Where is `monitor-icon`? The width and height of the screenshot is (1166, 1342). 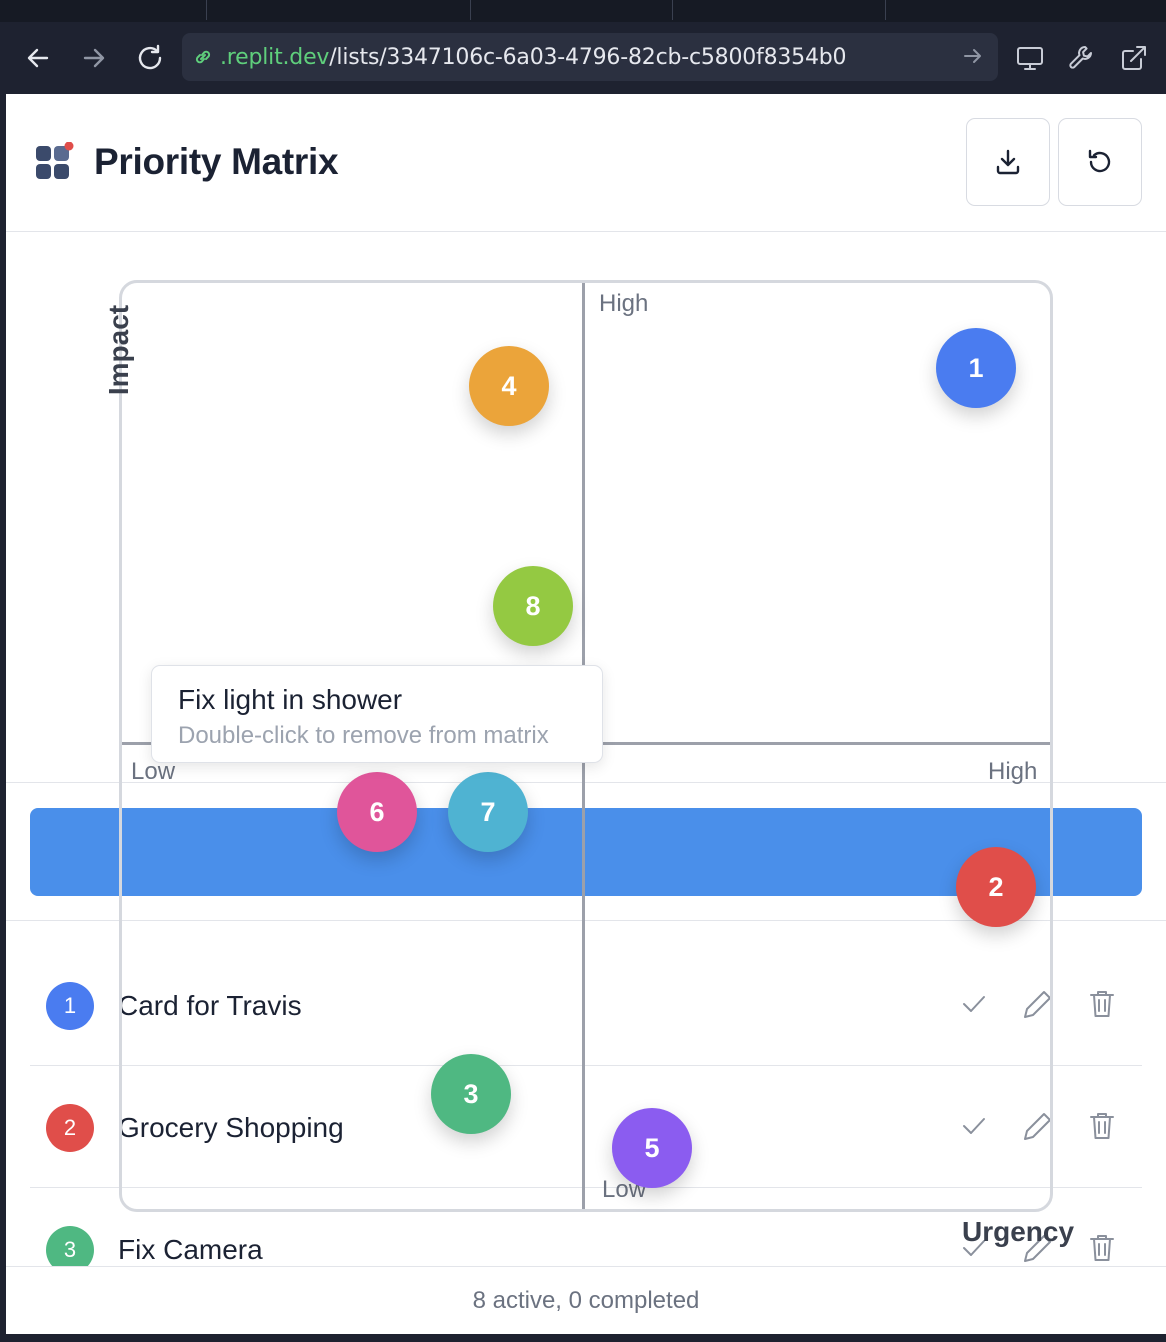
monitor-icon is located at coordinates (1030, 58).